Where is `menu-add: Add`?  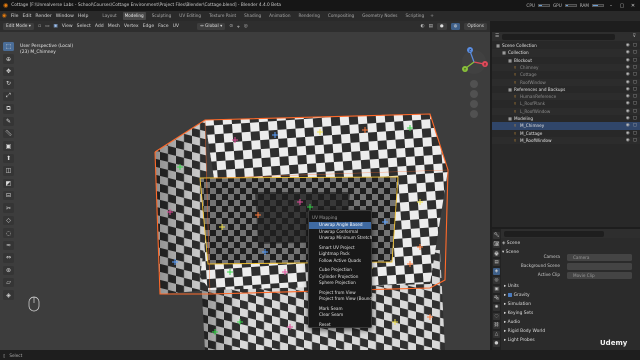 menu-add: Add is located at coordinates (99, 26).